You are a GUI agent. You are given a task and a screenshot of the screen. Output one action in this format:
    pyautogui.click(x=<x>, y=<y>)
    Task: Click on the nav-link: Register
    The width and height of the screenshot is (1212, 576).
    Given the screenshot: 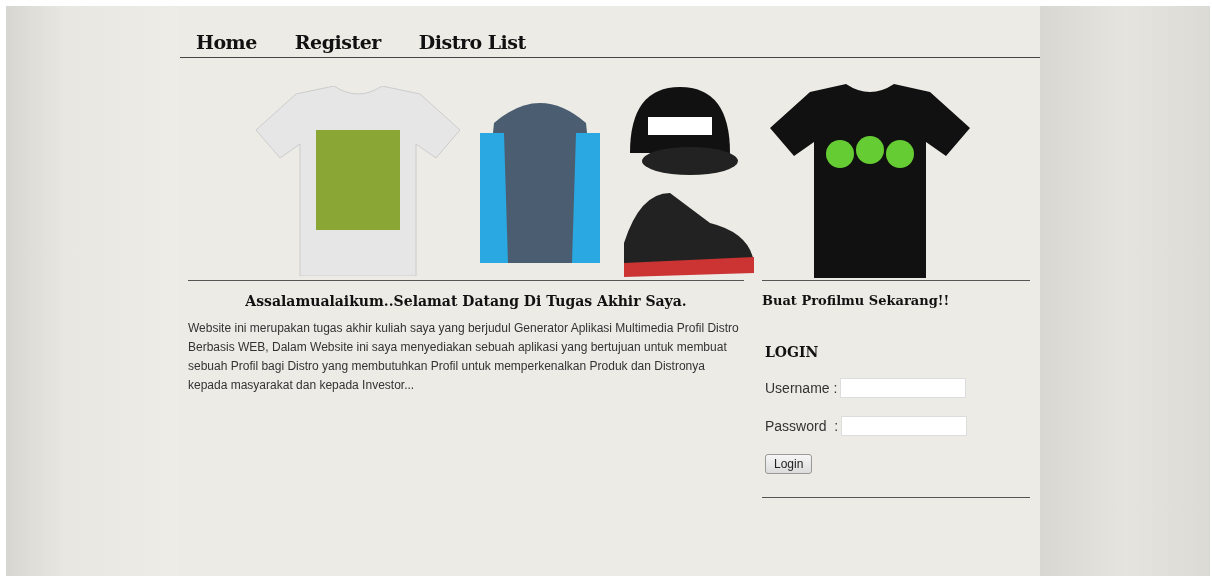 What is the action you would take?
    pyautogui.click(x=337, y=42)
    